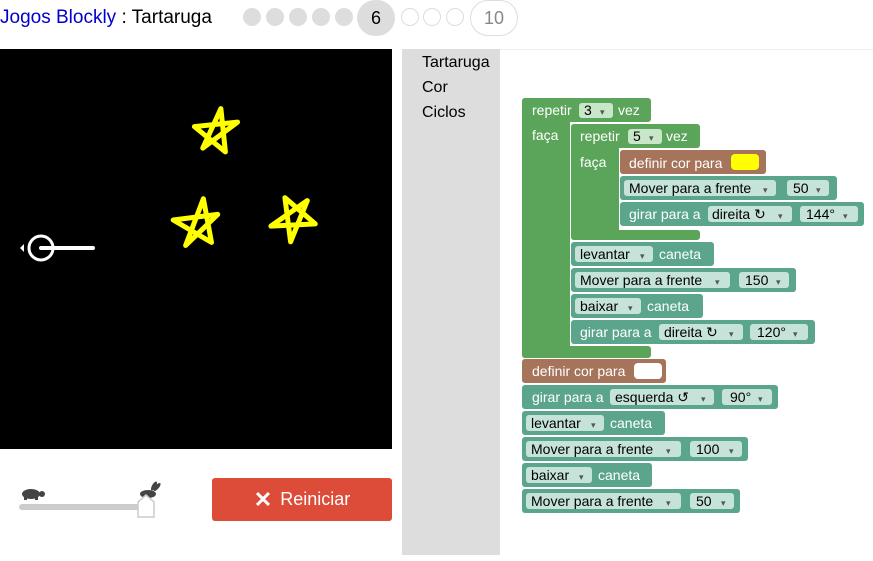  I want to click on inner-repeat-do: faça, so click(593, 162).